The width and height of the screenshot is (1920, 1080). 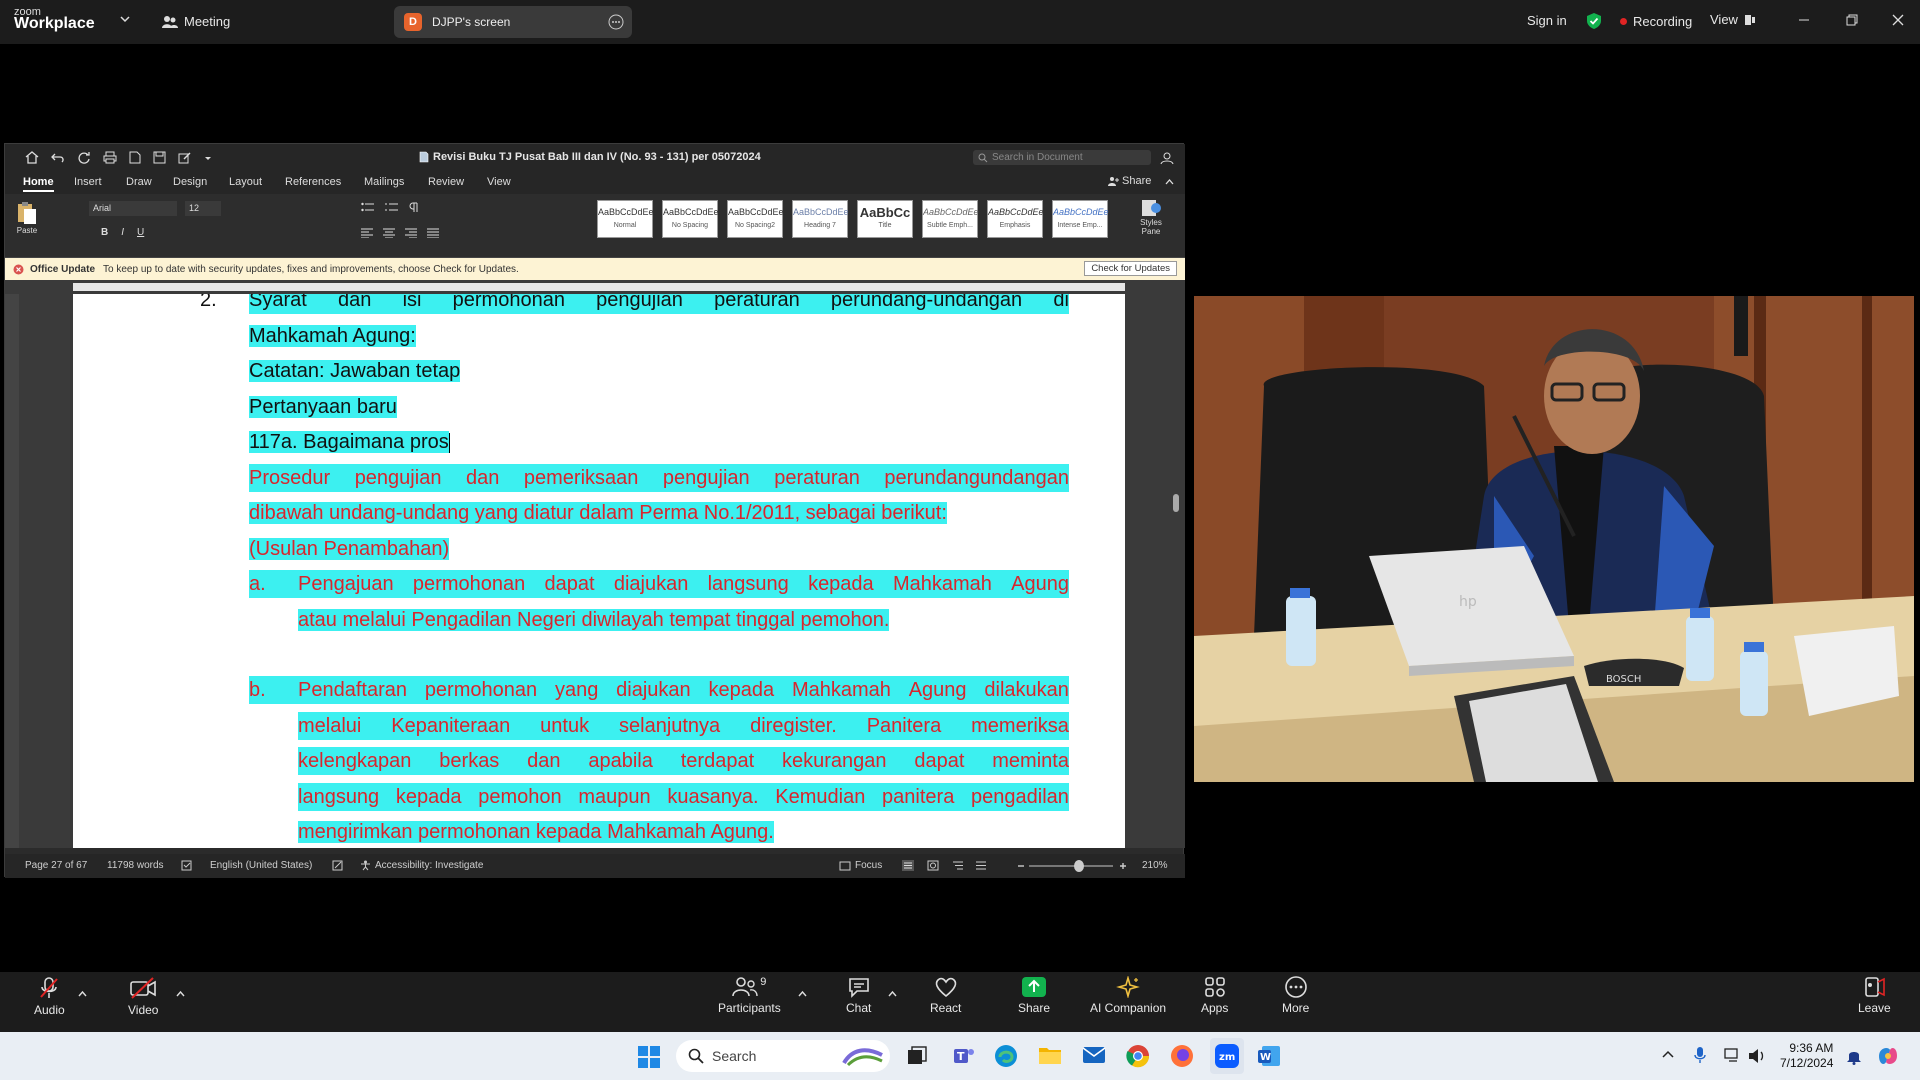 What do you see at coordinates (1182, 1056) in the screenshot?
I see `firefox-icon` at bounding box center [1182, 1056].